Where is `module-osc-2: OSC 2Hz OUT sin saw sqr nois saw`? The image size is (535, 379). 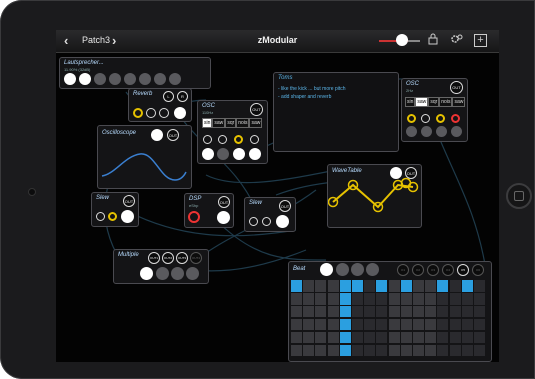
module-osc-2: OSC 2Hz OUT sin saw sqr nois saw is located at coordinates (434, 110).